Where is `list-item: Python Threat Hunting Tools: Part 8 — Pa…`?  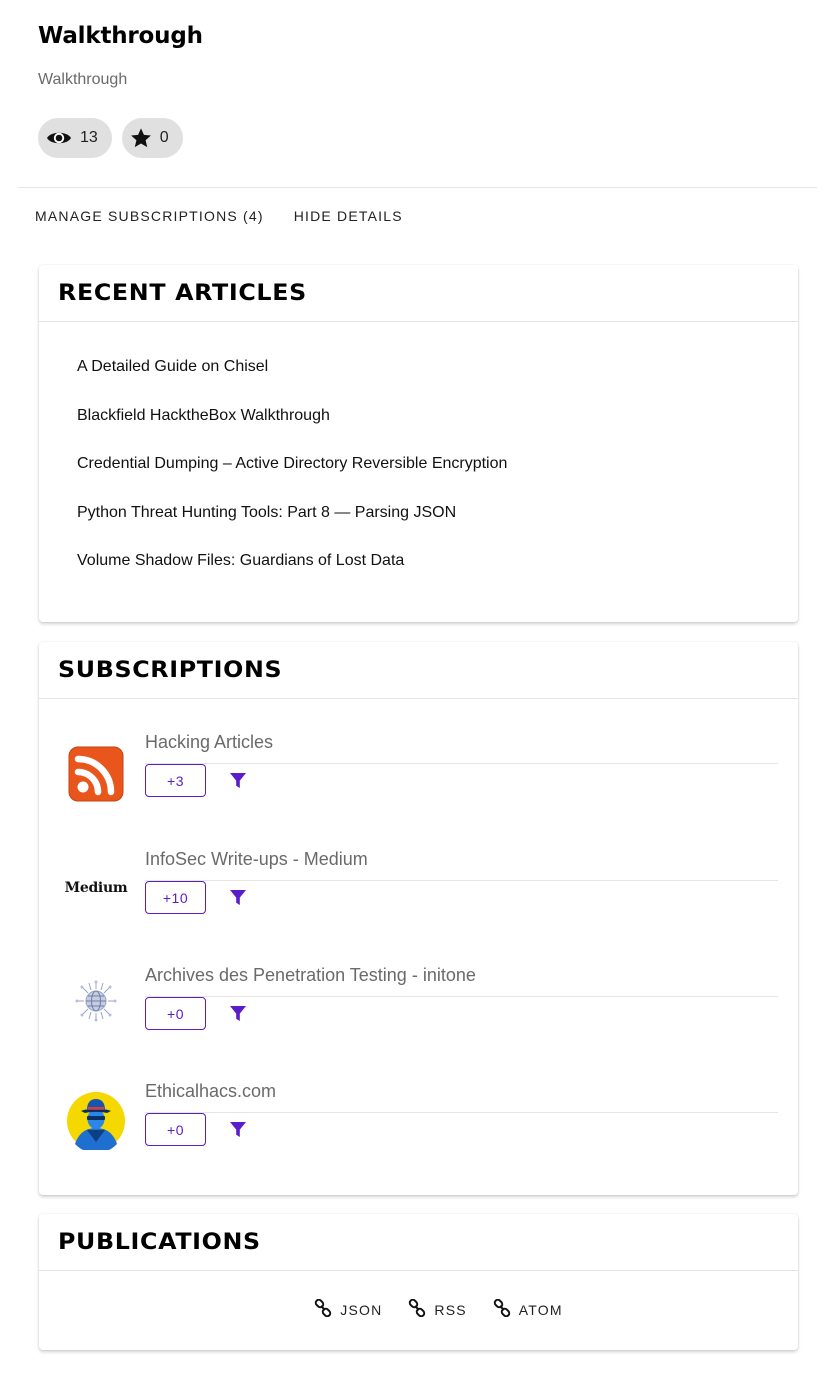
list-item: Python Threat Hunting Tools: Part 8 — Pa… is located at coordinates (437, 513).